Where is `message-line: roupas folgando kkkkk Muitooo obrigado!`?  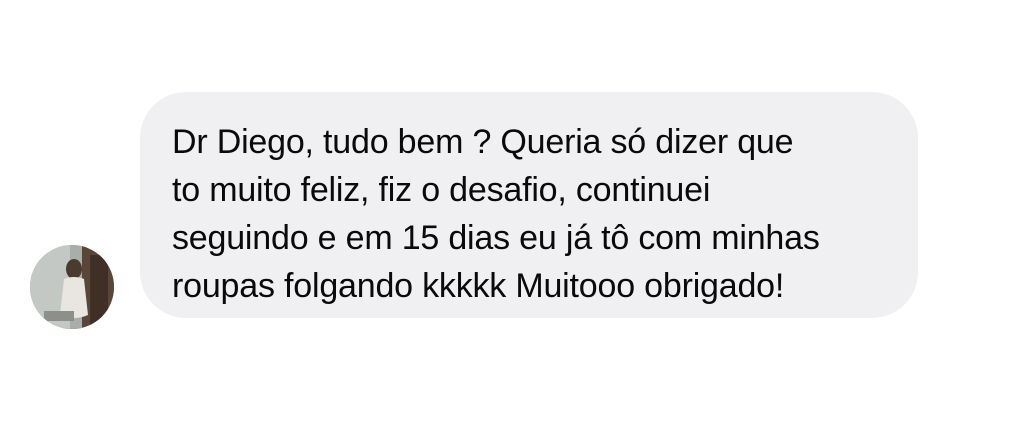 message-line: roupas folgando kkkkk Muitooo obrigado! is located at coordinates (478, 286).